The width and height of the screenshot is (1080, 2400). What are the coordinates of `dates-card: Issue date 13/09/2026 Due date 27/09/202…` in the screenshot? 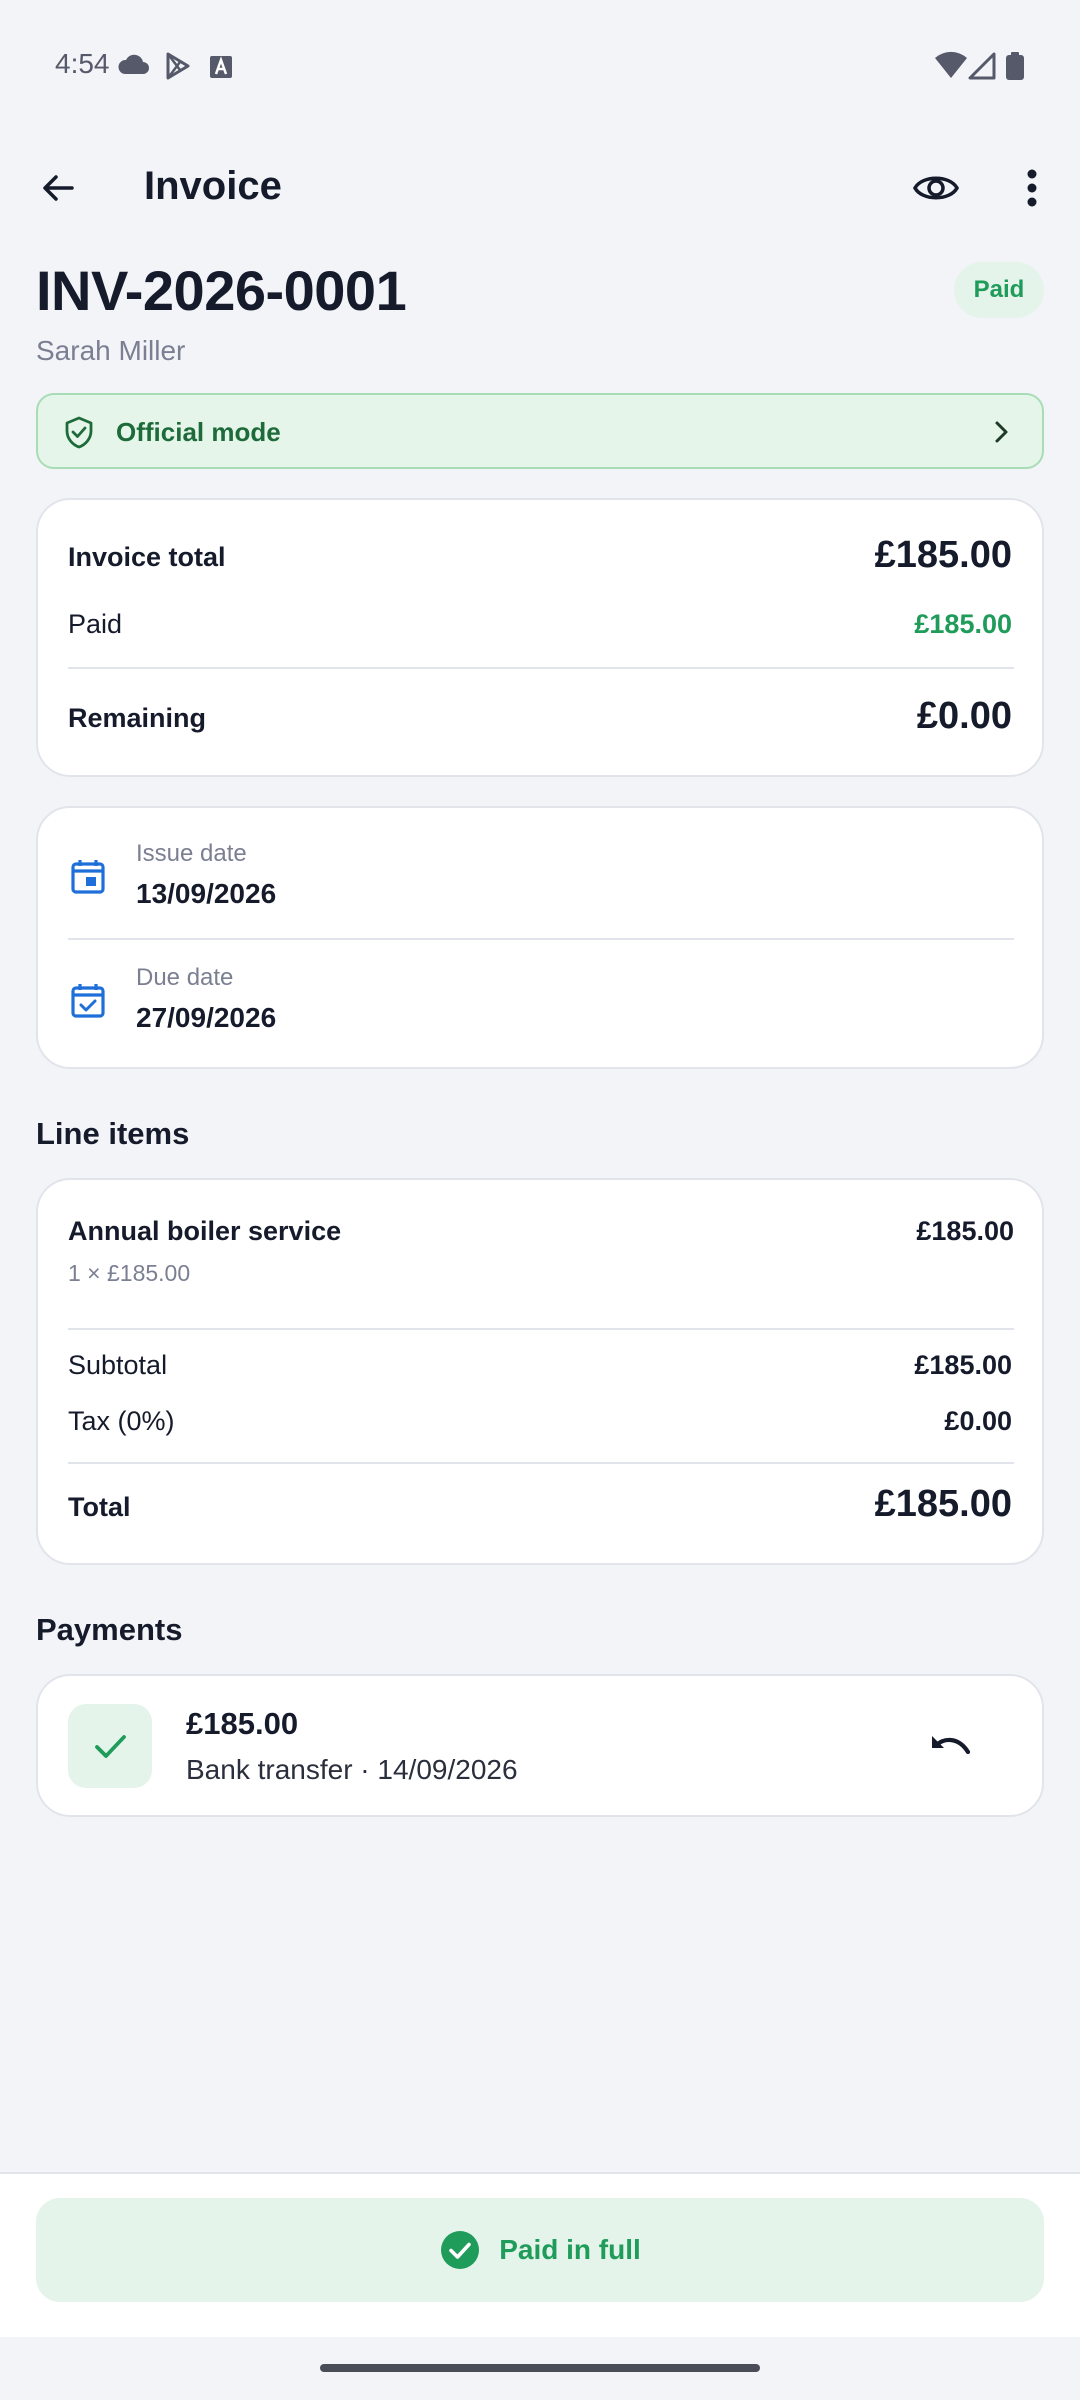 It's located at (540, 937).